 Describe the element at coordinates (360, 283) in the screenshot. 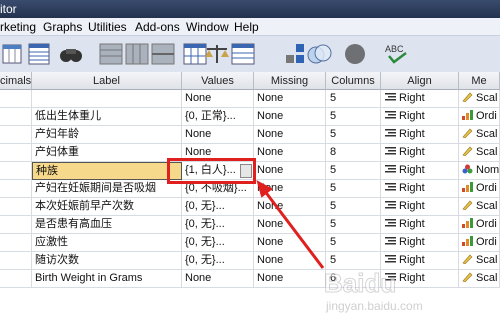

I see `svg-text: Baidu` at that location.